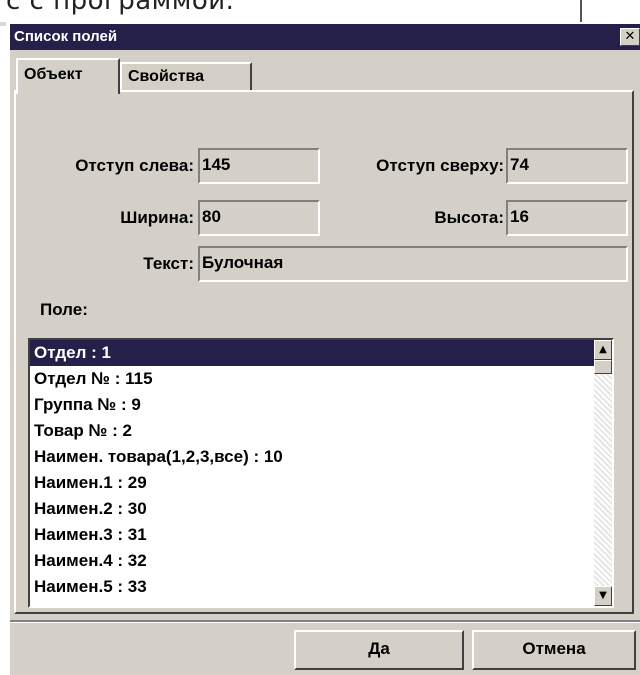  What do you see at coordinates (66, 36) in the screenshot?
I see `dialog-title: Список полей` at bounding box center [66, 36].